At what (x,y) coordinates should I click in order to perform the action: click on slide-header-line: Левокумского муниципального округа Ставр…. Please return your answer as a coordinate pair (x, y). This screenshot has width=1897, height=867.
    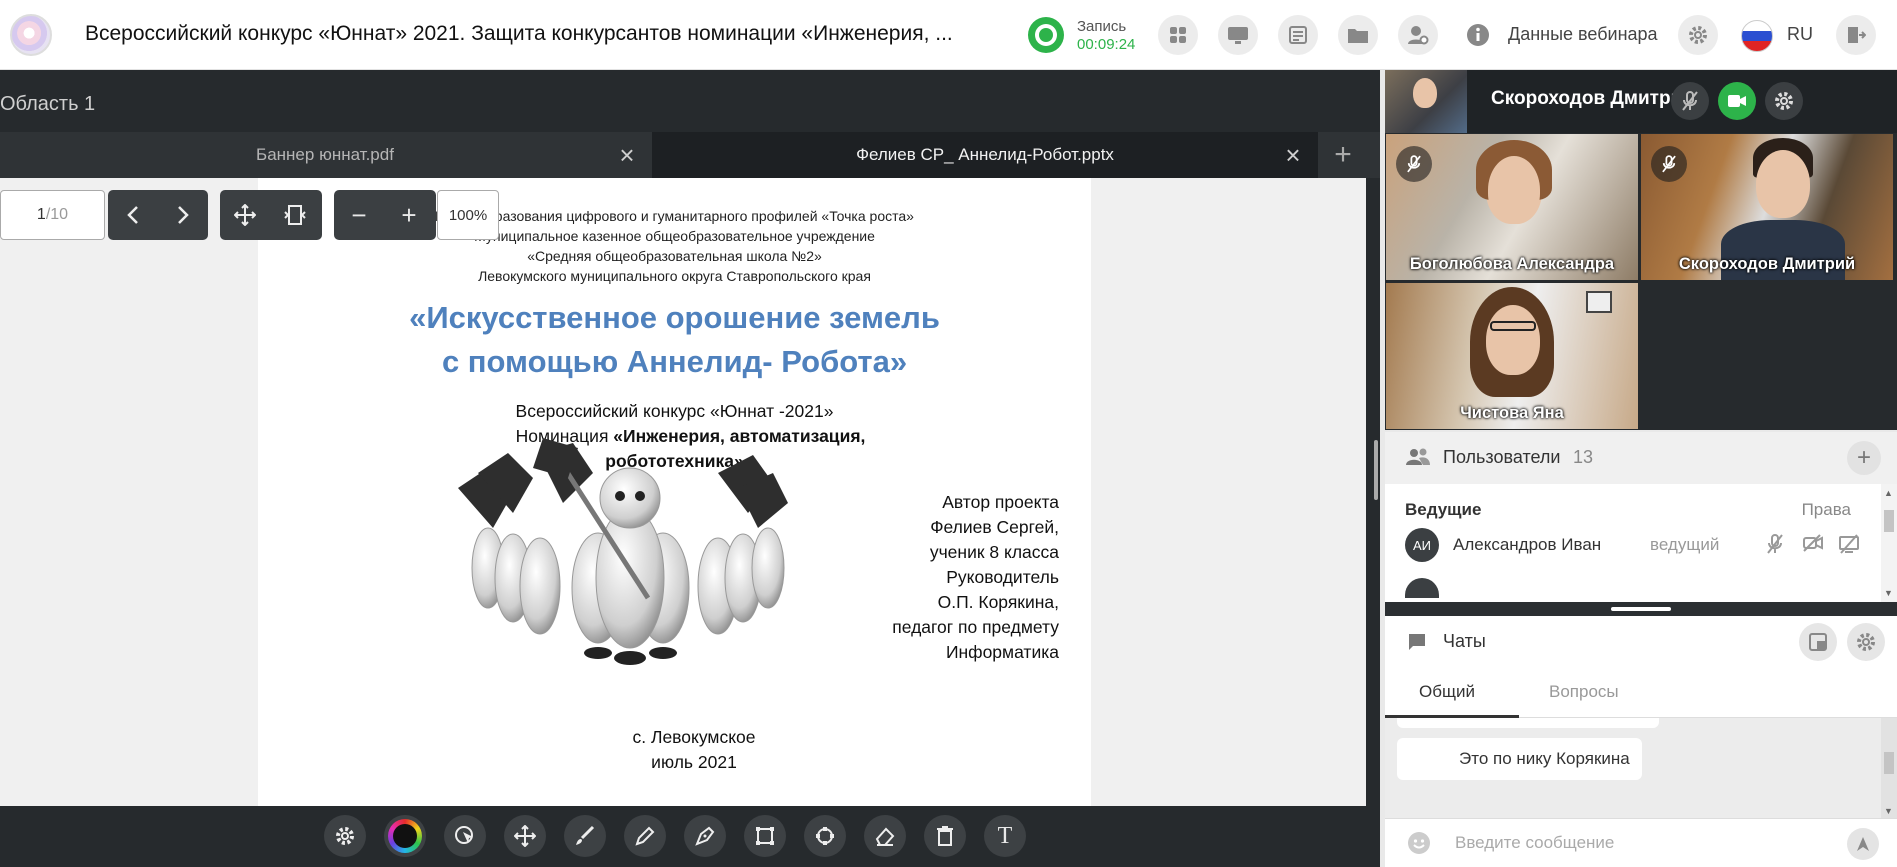
    Looking at the image, I should click on (674, 276).